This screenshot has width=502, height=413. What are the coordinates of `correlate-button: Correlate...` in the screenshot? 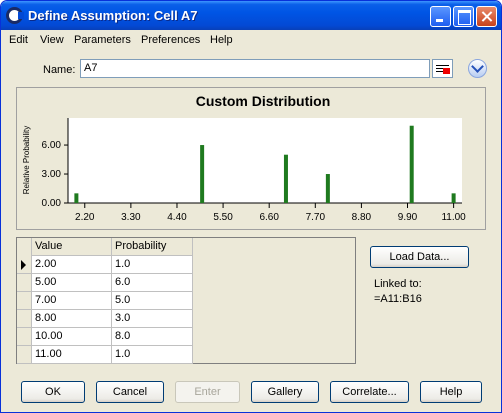 It's located at (369, 392).